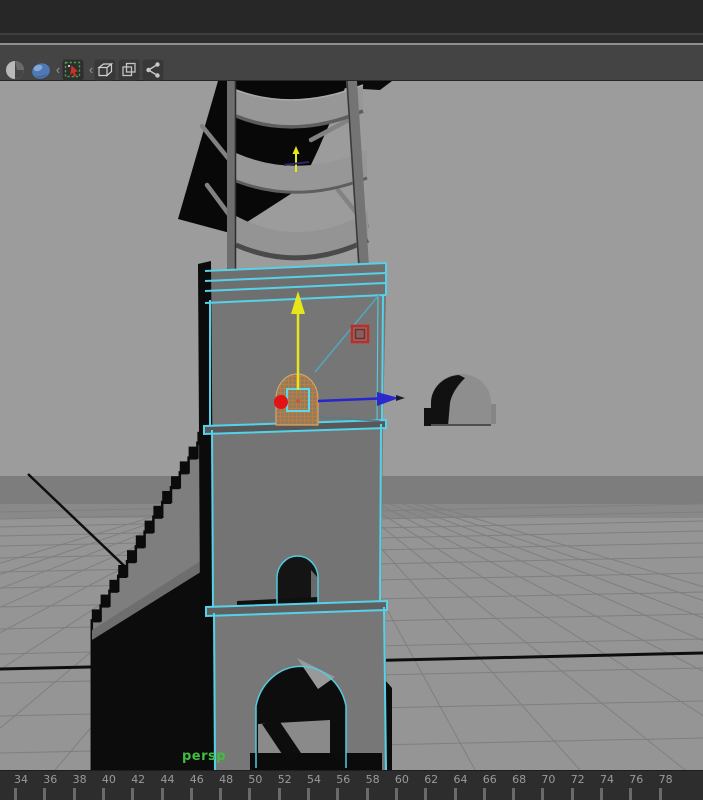  What do you see at coordinates (665, 779) in the screenshot?
I see `timeline-frame-number: 78` at bounding box center [665, 779].